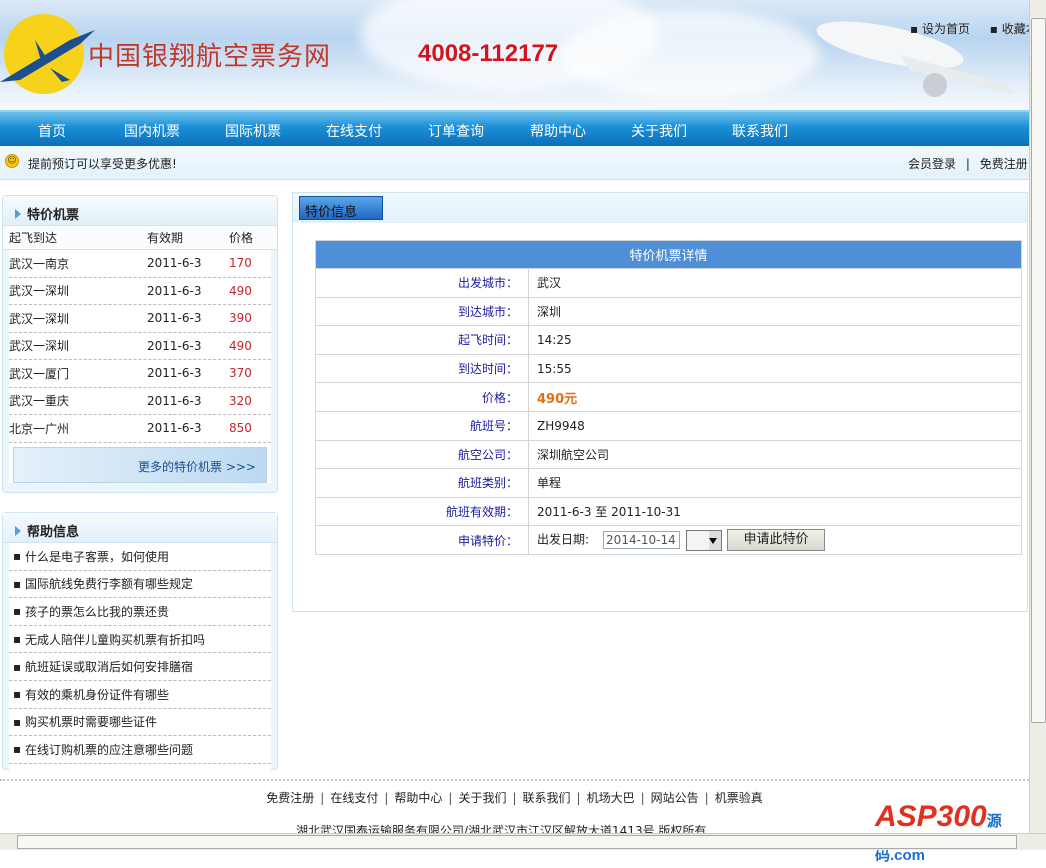 Image resolution: width=1046 pixels, height=868 pixels. What do you see at coordinates (514, 128) in the screenshot?
I see `main-nav: 首页 国内机票 国际机票 在线支付 订单查询 帮助中心 关于我们 联系我们` at bounding box center [514, 128].